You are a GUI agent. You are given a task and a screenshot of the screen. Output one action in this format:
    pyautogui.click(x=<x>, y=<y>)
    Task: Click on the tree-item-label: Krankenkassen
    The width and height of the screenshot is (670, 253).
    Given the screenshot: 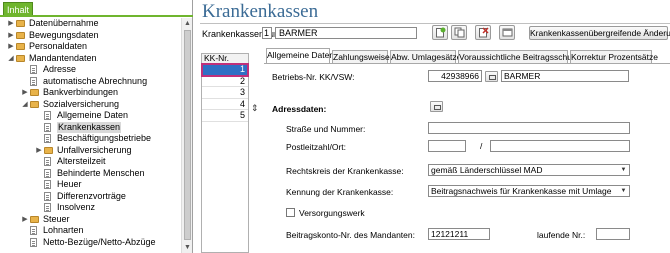 What is the action you would take?
    pyautogui.click(x=89, y=127)
    